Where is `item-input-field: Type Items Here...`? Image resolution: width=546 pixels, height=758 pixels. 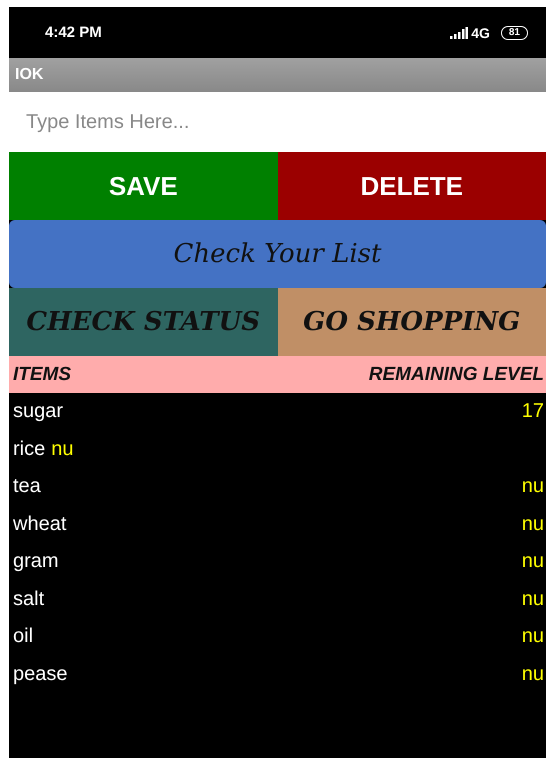
item-input-field: Type Items Here... is located at coordinates (277, 122).